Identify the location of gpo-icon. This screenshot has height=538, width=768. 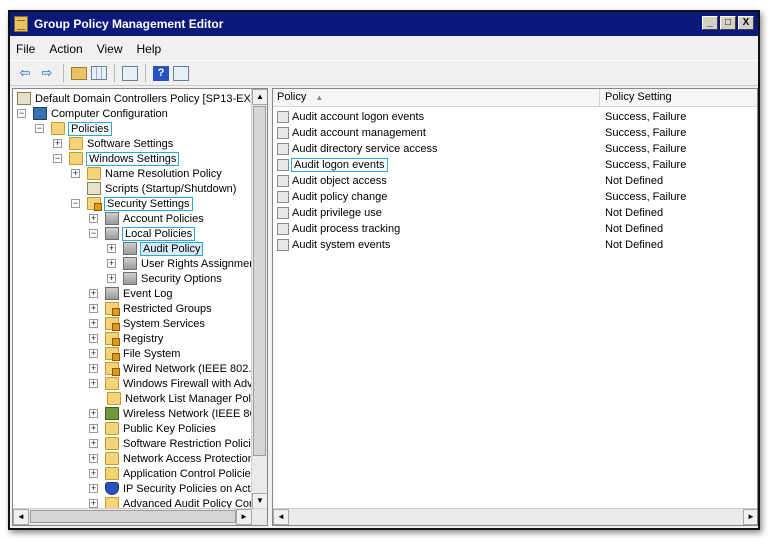
(24, 98).